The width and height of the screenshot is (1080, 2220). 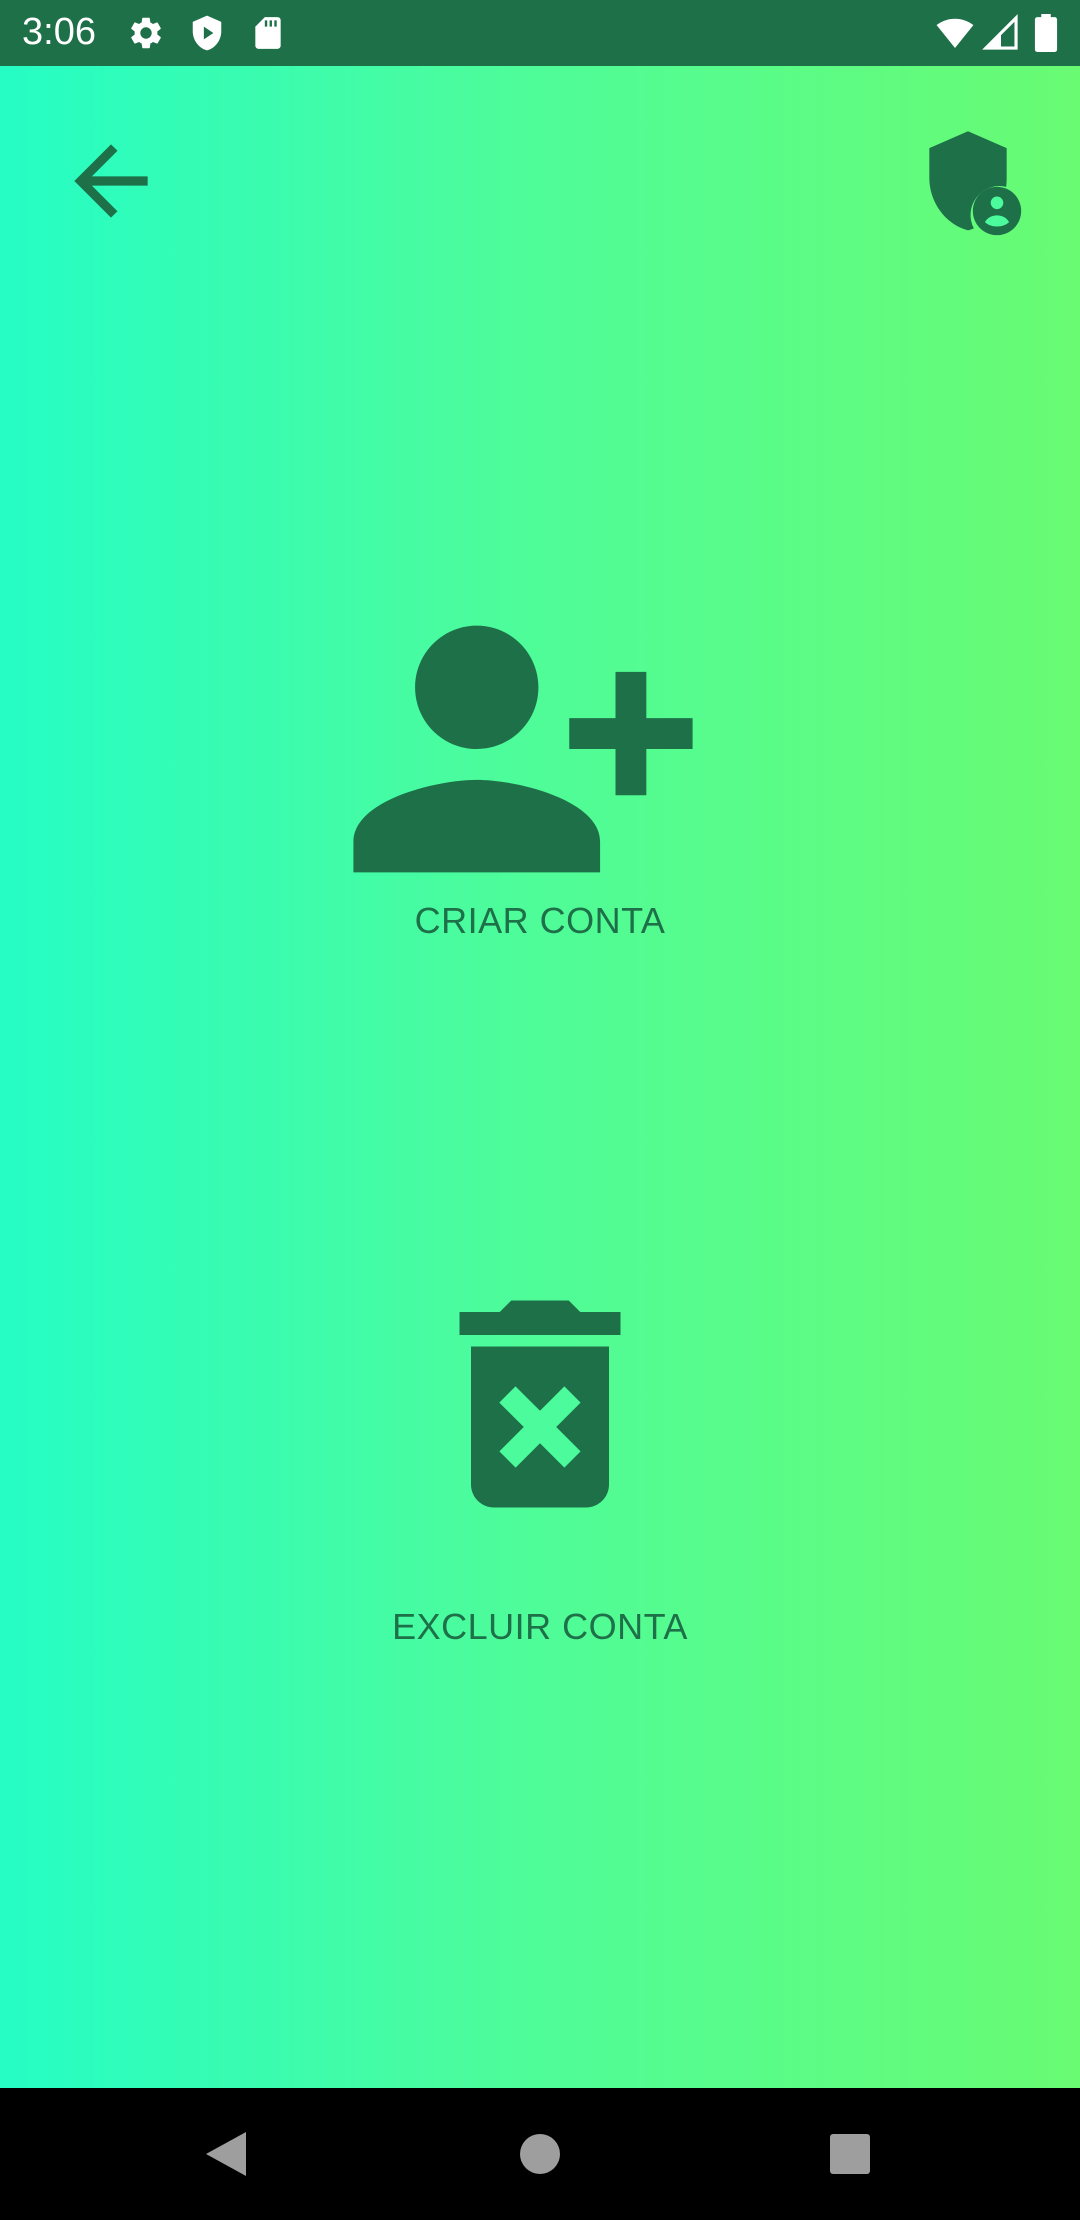 What do you see at coordinates (540, 1404) in the screenshot?
I see `delete-forever-icon` at bounding box center [540, 1404].